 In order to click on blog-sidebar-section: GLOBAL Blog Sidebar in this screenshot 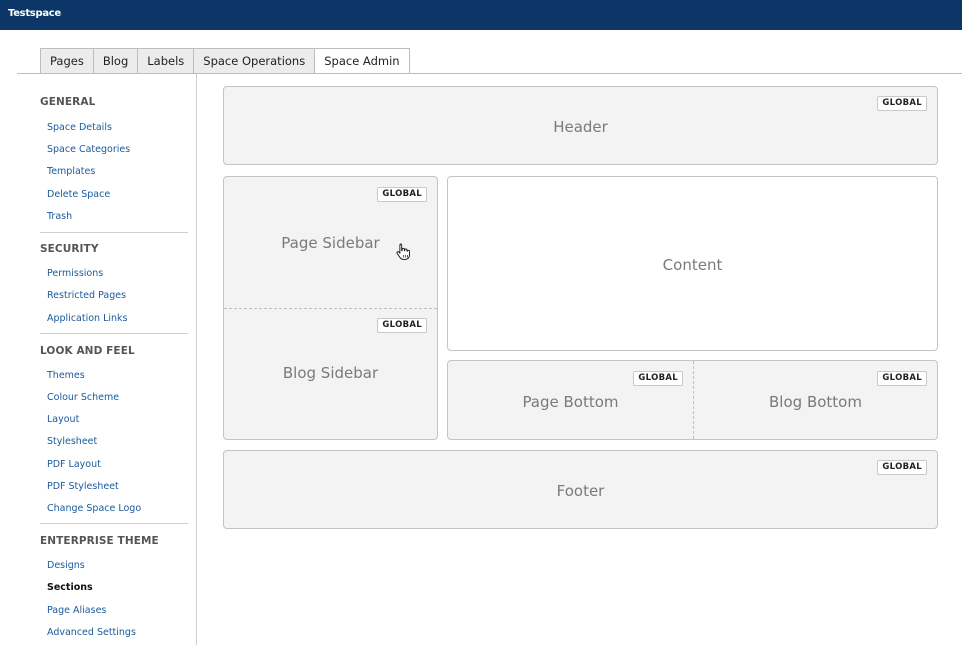, I will do `click(330, 374)`.